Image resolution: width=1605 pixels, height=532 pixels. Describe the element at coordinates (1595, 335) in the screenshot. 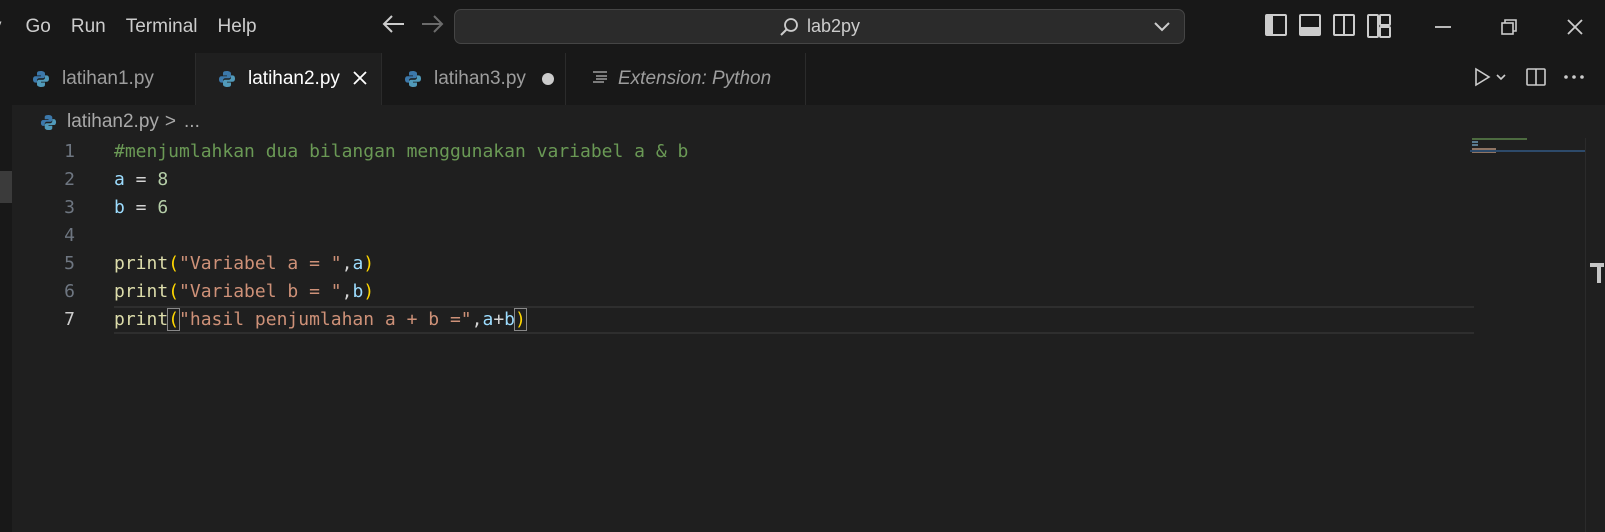

I see `vertical-scrollbar` at that location.